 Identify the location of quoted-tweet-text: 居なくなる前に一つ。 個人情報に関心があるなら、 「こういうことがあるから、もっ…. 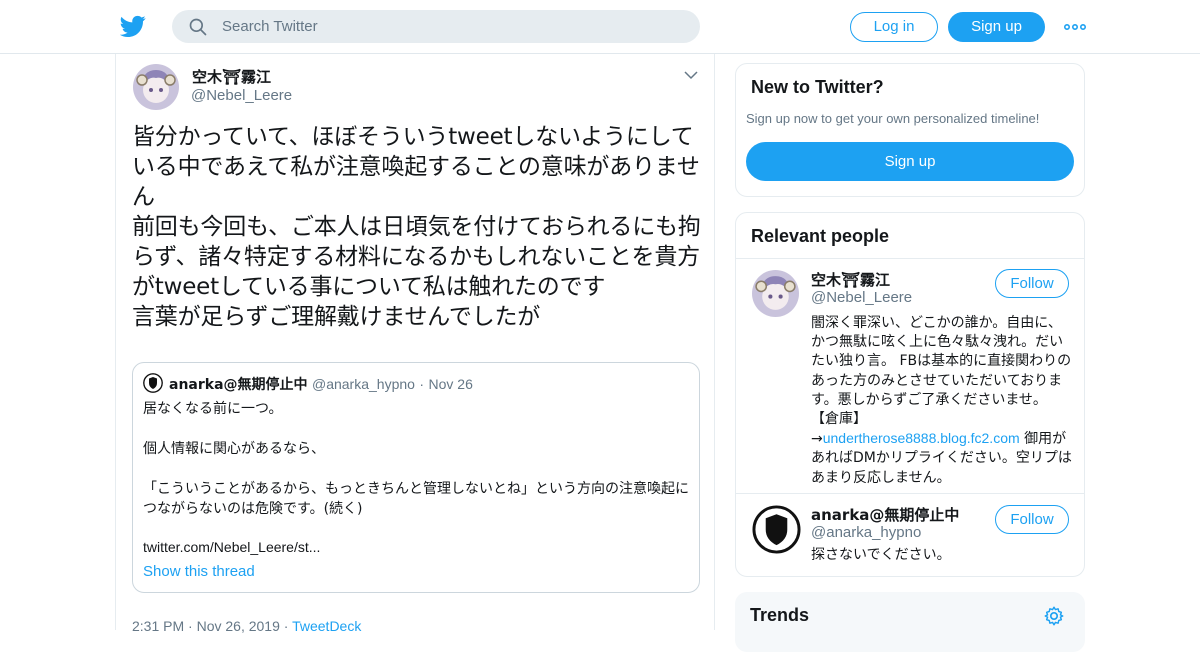
(416, 459).